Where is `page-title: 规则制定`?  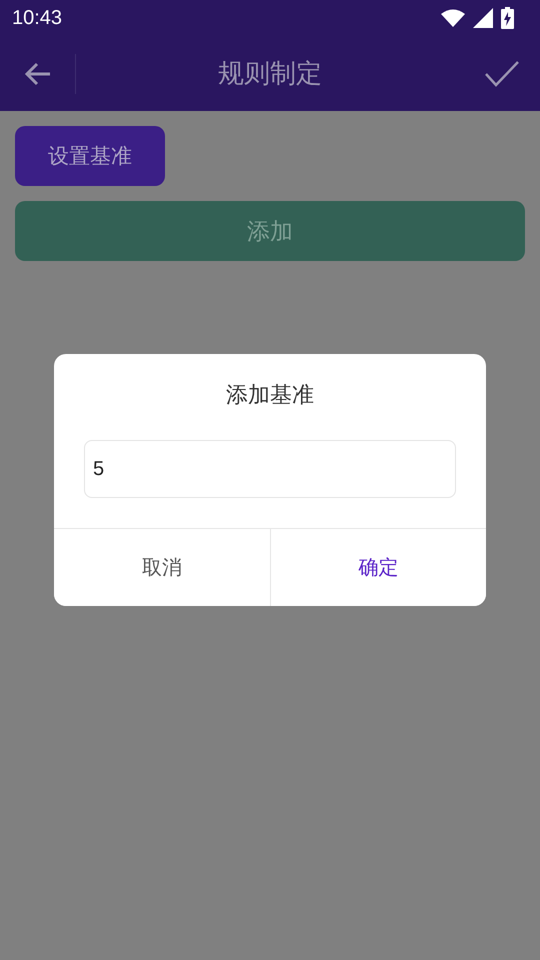 page-title: 规则制定 is located at coordinates (270, 74).